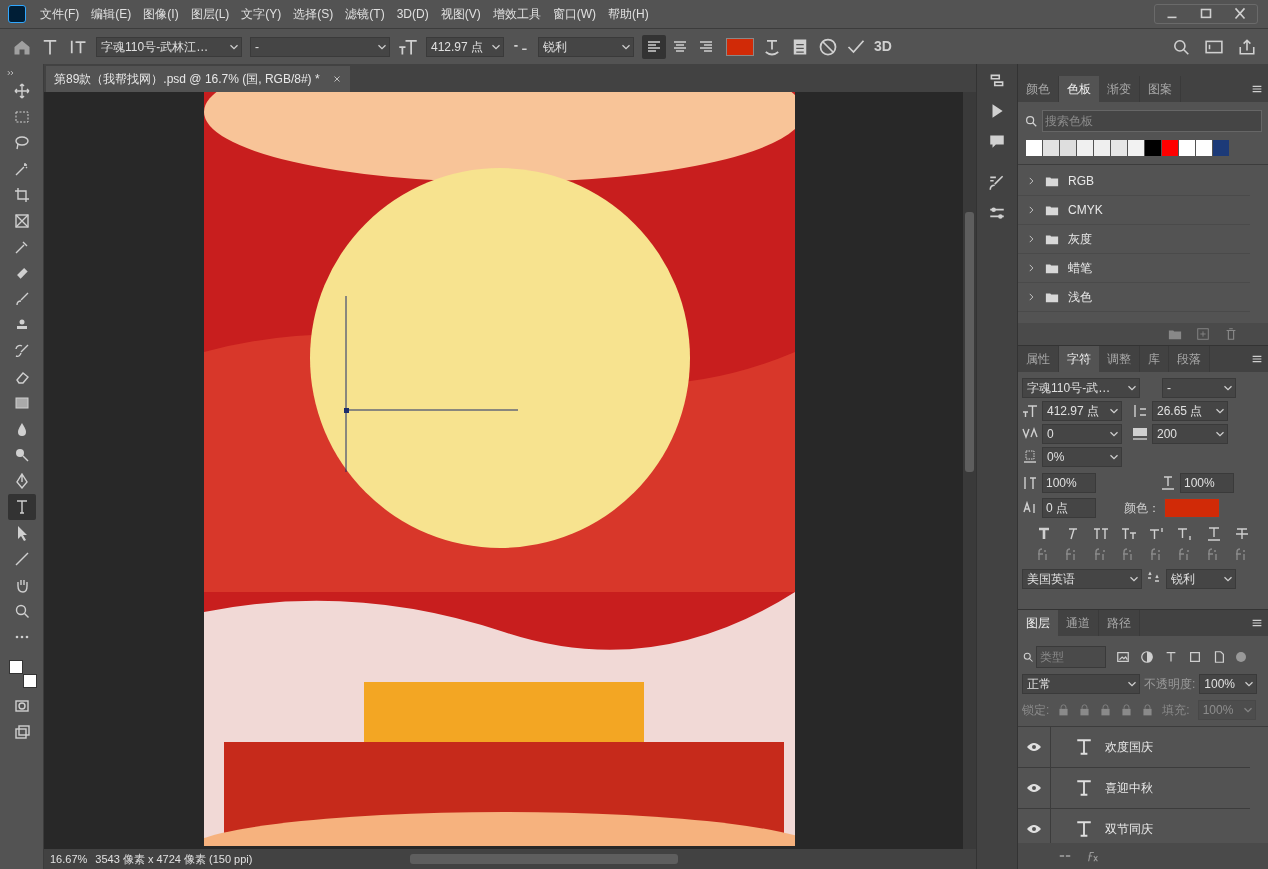 The height and width of the screenshot is (869, 1268). Describe the element at coordinates (1082, 457) in the screenshot. I see `tsume-dropdown: 0%` at that location.